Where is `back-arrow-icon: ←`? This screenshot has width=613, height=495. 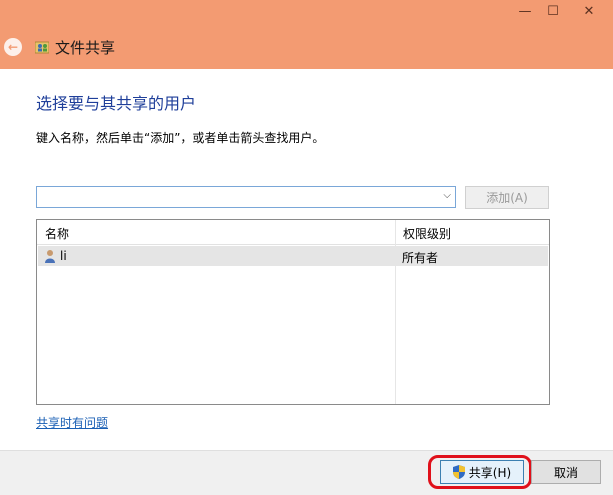
back-arrow-icon: ← is located at coordinates (13, 47).